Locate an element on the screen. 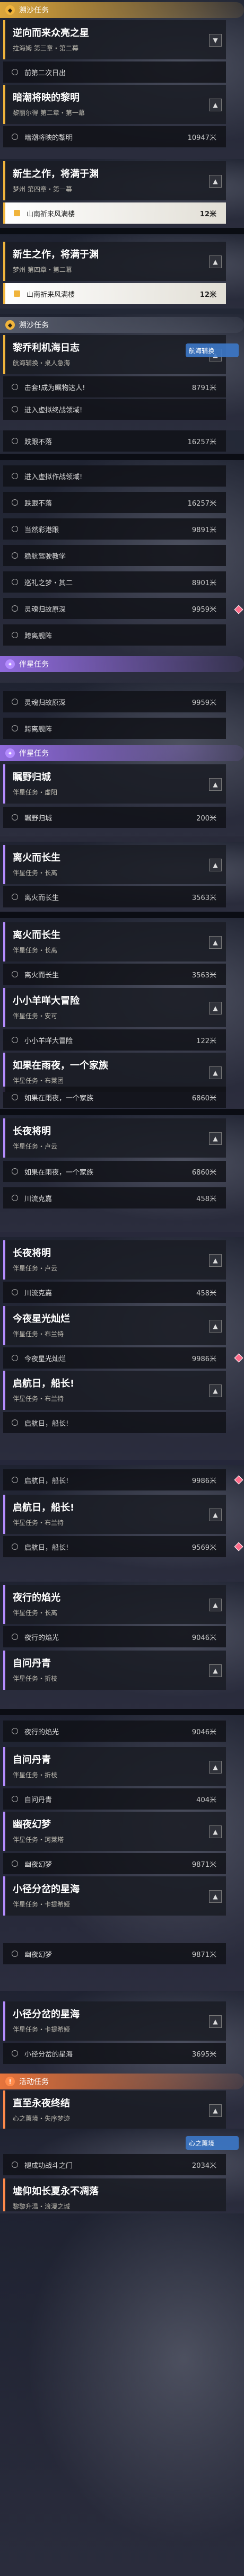 This screenshot has height=2576, width=244. quest-card: 幽夜幻梦 伴星任务・珂莱塔 ▲ is located at coordinates (115, 1831).